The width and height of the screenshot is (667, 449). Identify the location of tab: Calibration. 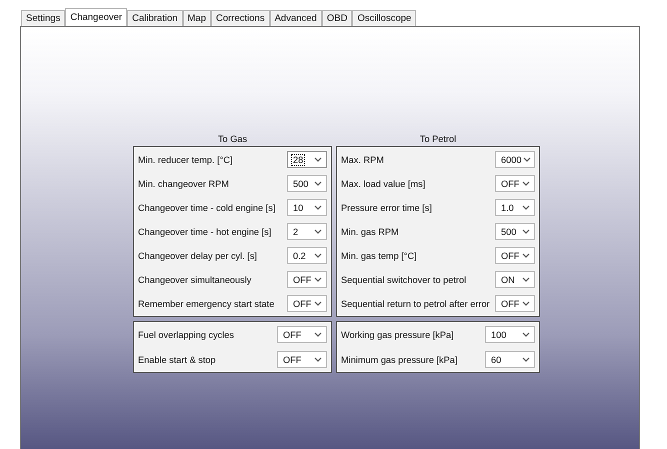
(155, 18).